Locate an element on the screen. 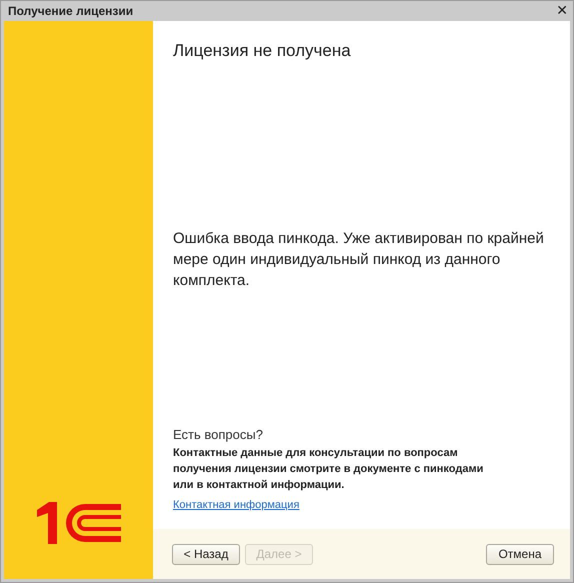 The height and width of the screenshot is (583, 574). cancel-button: Отмена is located at coordinates (520, 554).